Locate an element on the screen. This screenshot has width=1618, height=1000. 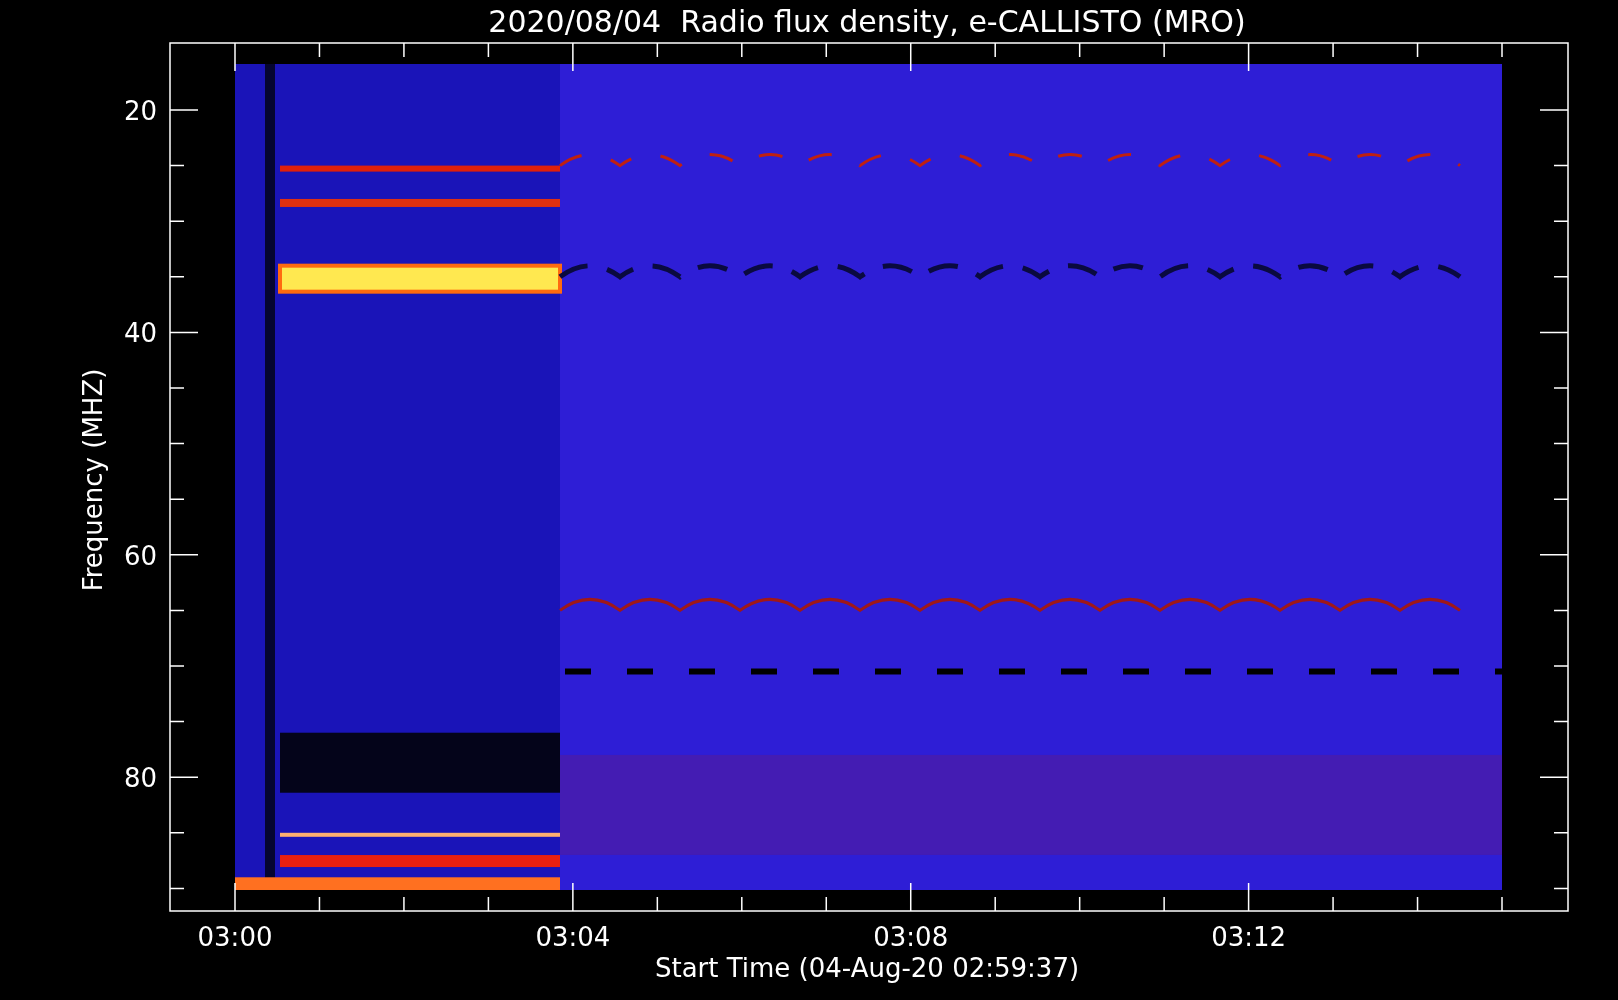
y-tick-label: 40 is located at coordinates (140, 333).